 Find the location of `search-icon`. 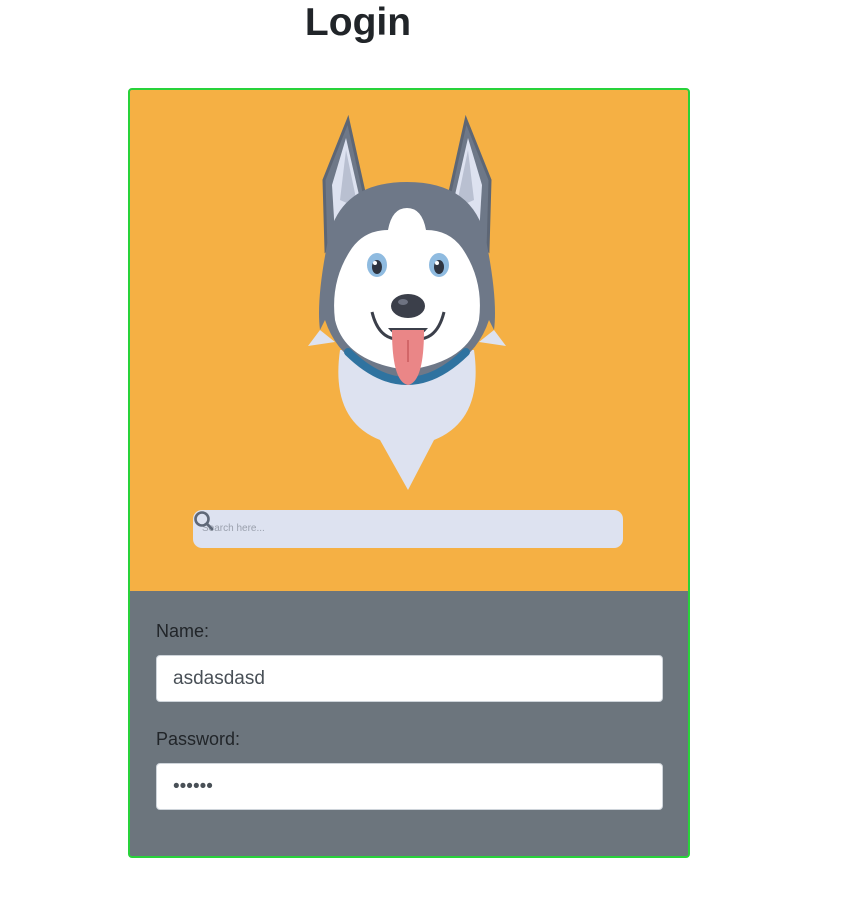

search-icon is located at coordinates (204, 521).